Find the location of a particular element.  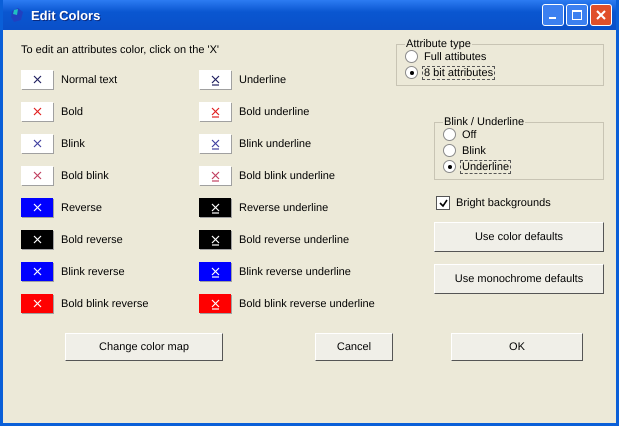

use-monochrome-defaults-button: Use monochrome defaults is located at coordinates (519, 279).